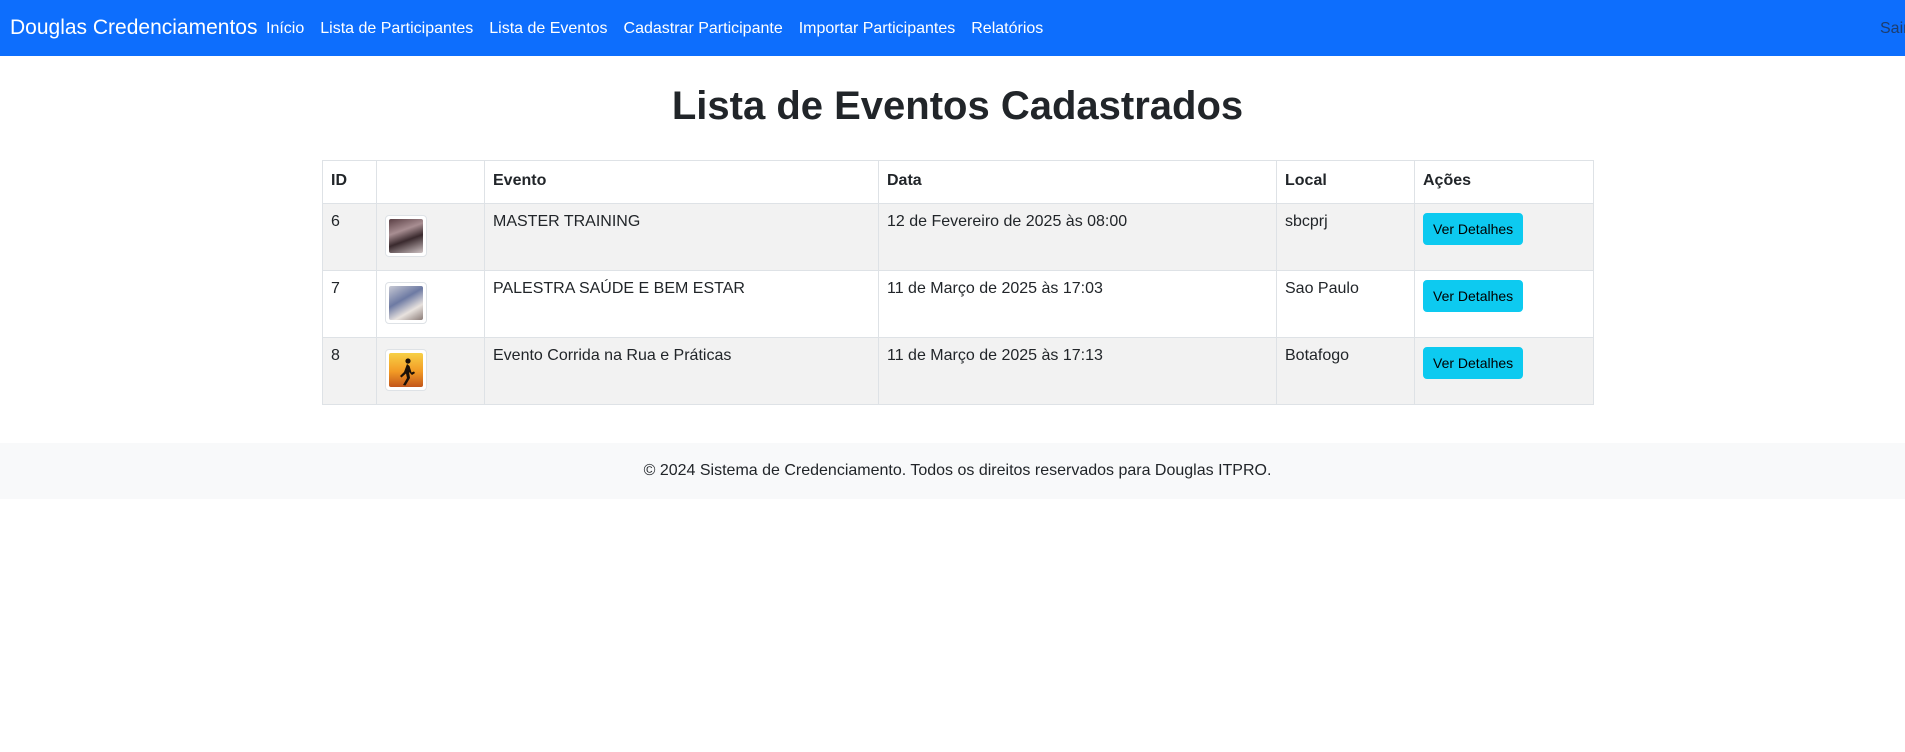 This screenshot has height=752, width=1905. What do you see at coordinates (877, 29) in the screenshot?
I see `nav-link-importar-participantes: Importar Participantes` at bounding box center [877, 29].